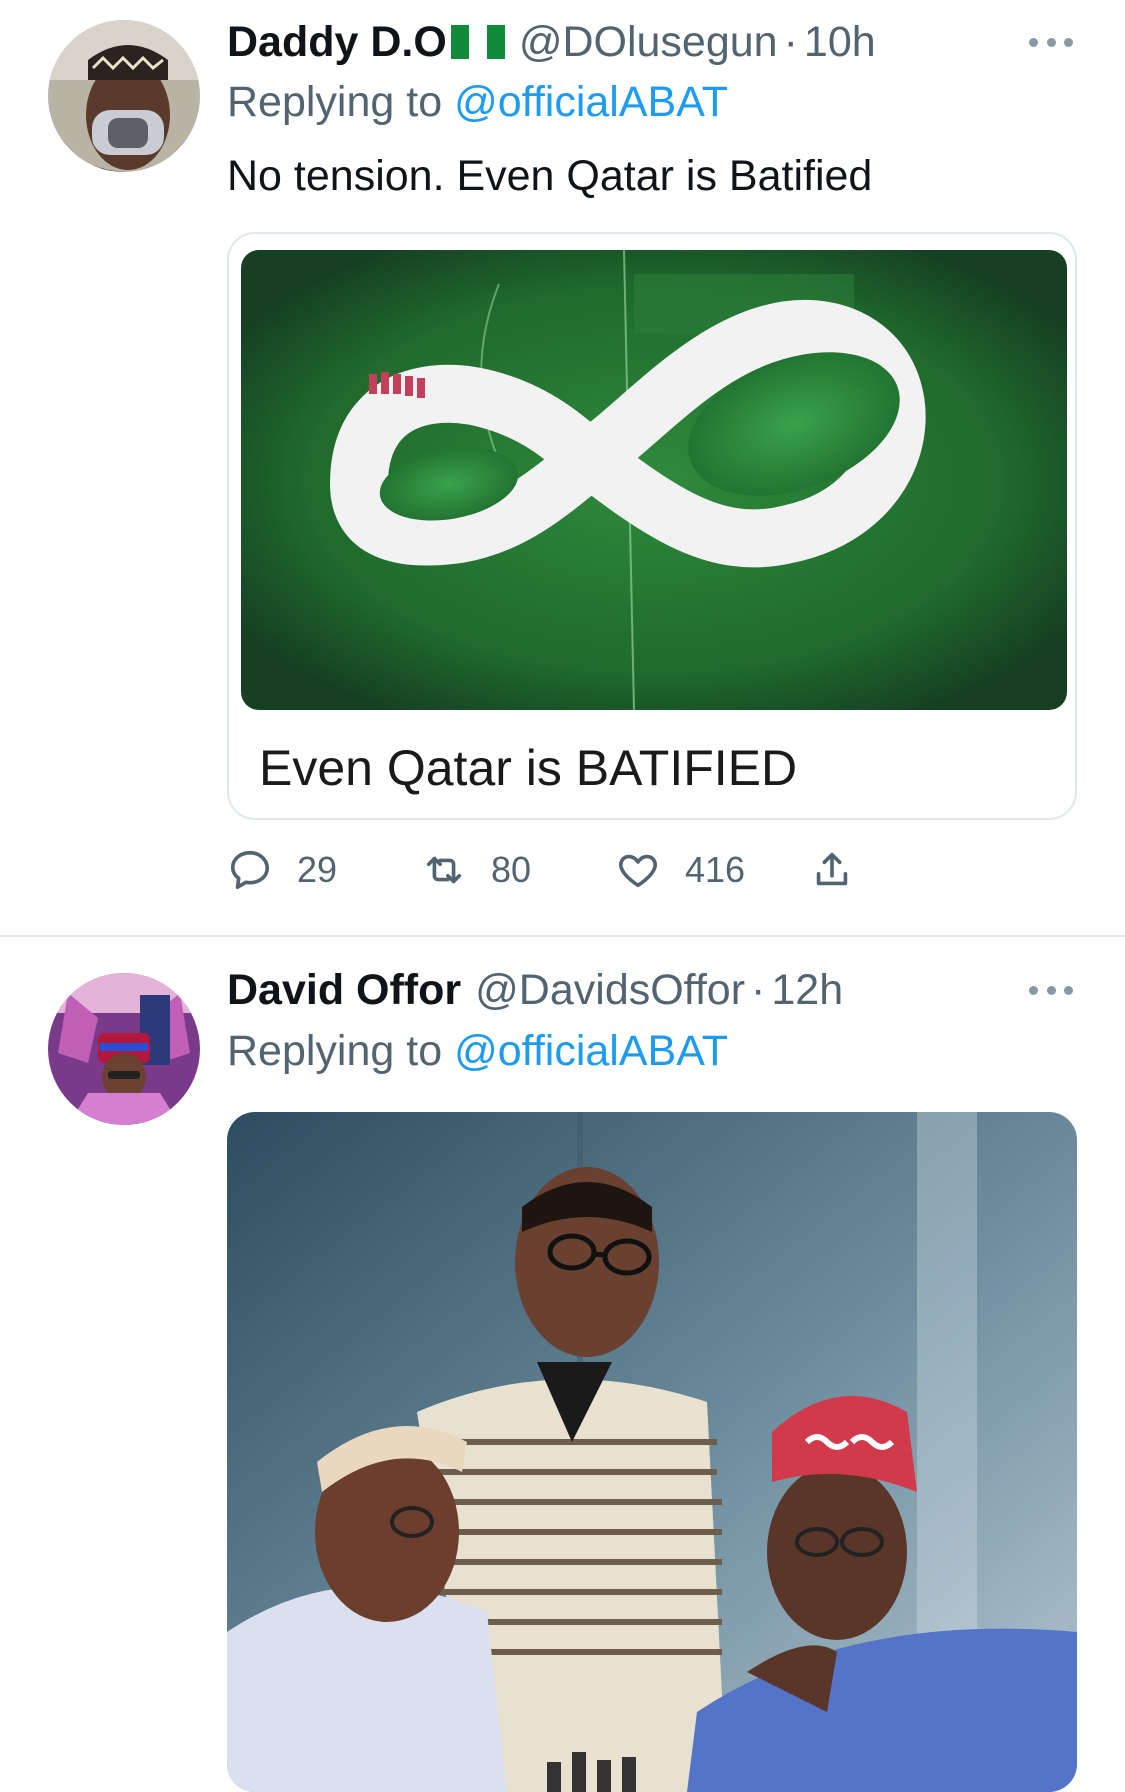 The width and height of the screenshot is (1125, 1792). Describe the element at coordinates (638, 871) in the screenshot. I see `heart-icon` at that location.